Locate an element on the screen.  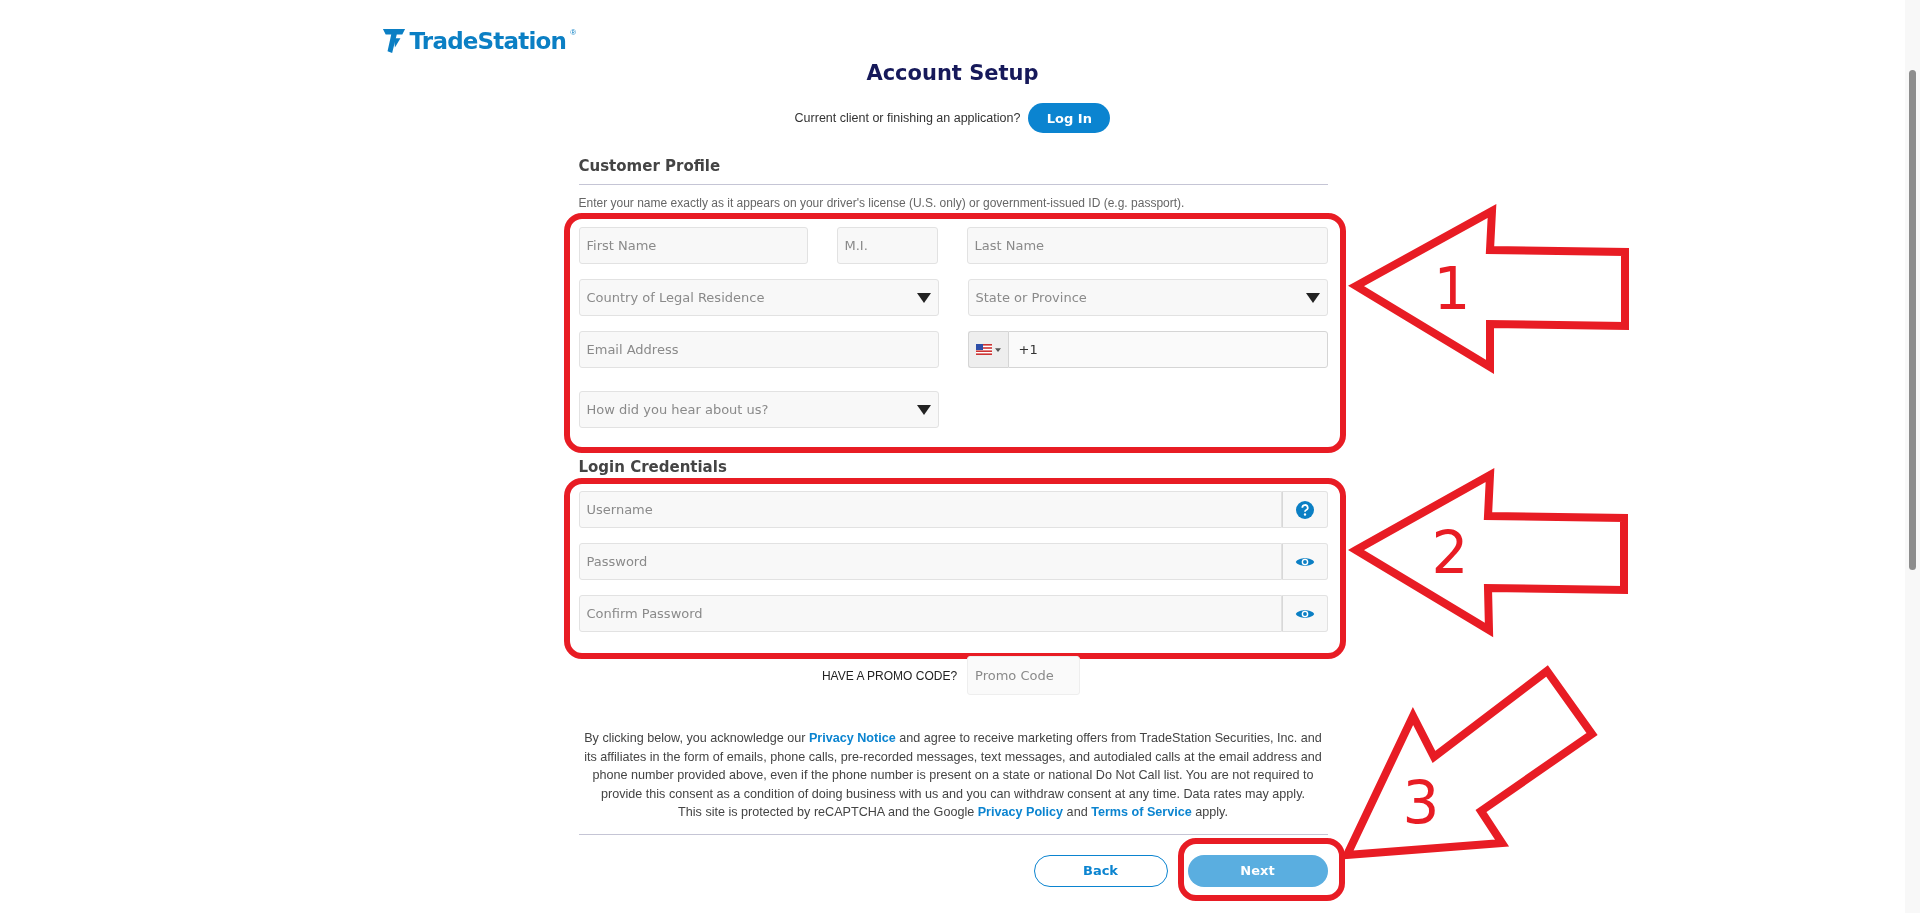
login-prompt: Current client or finishing an application? is located at coordinates (907, 118).